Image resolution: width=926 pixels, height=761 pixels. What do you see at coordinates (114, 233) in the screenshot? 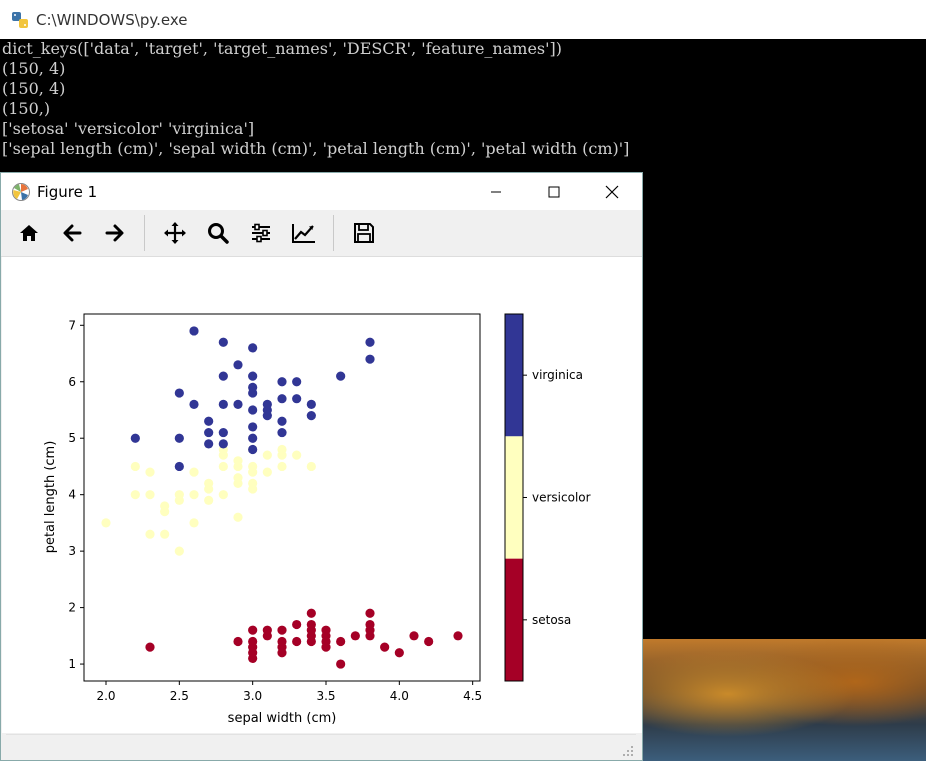
I see `forward-button` at bounding box center [114, 233].